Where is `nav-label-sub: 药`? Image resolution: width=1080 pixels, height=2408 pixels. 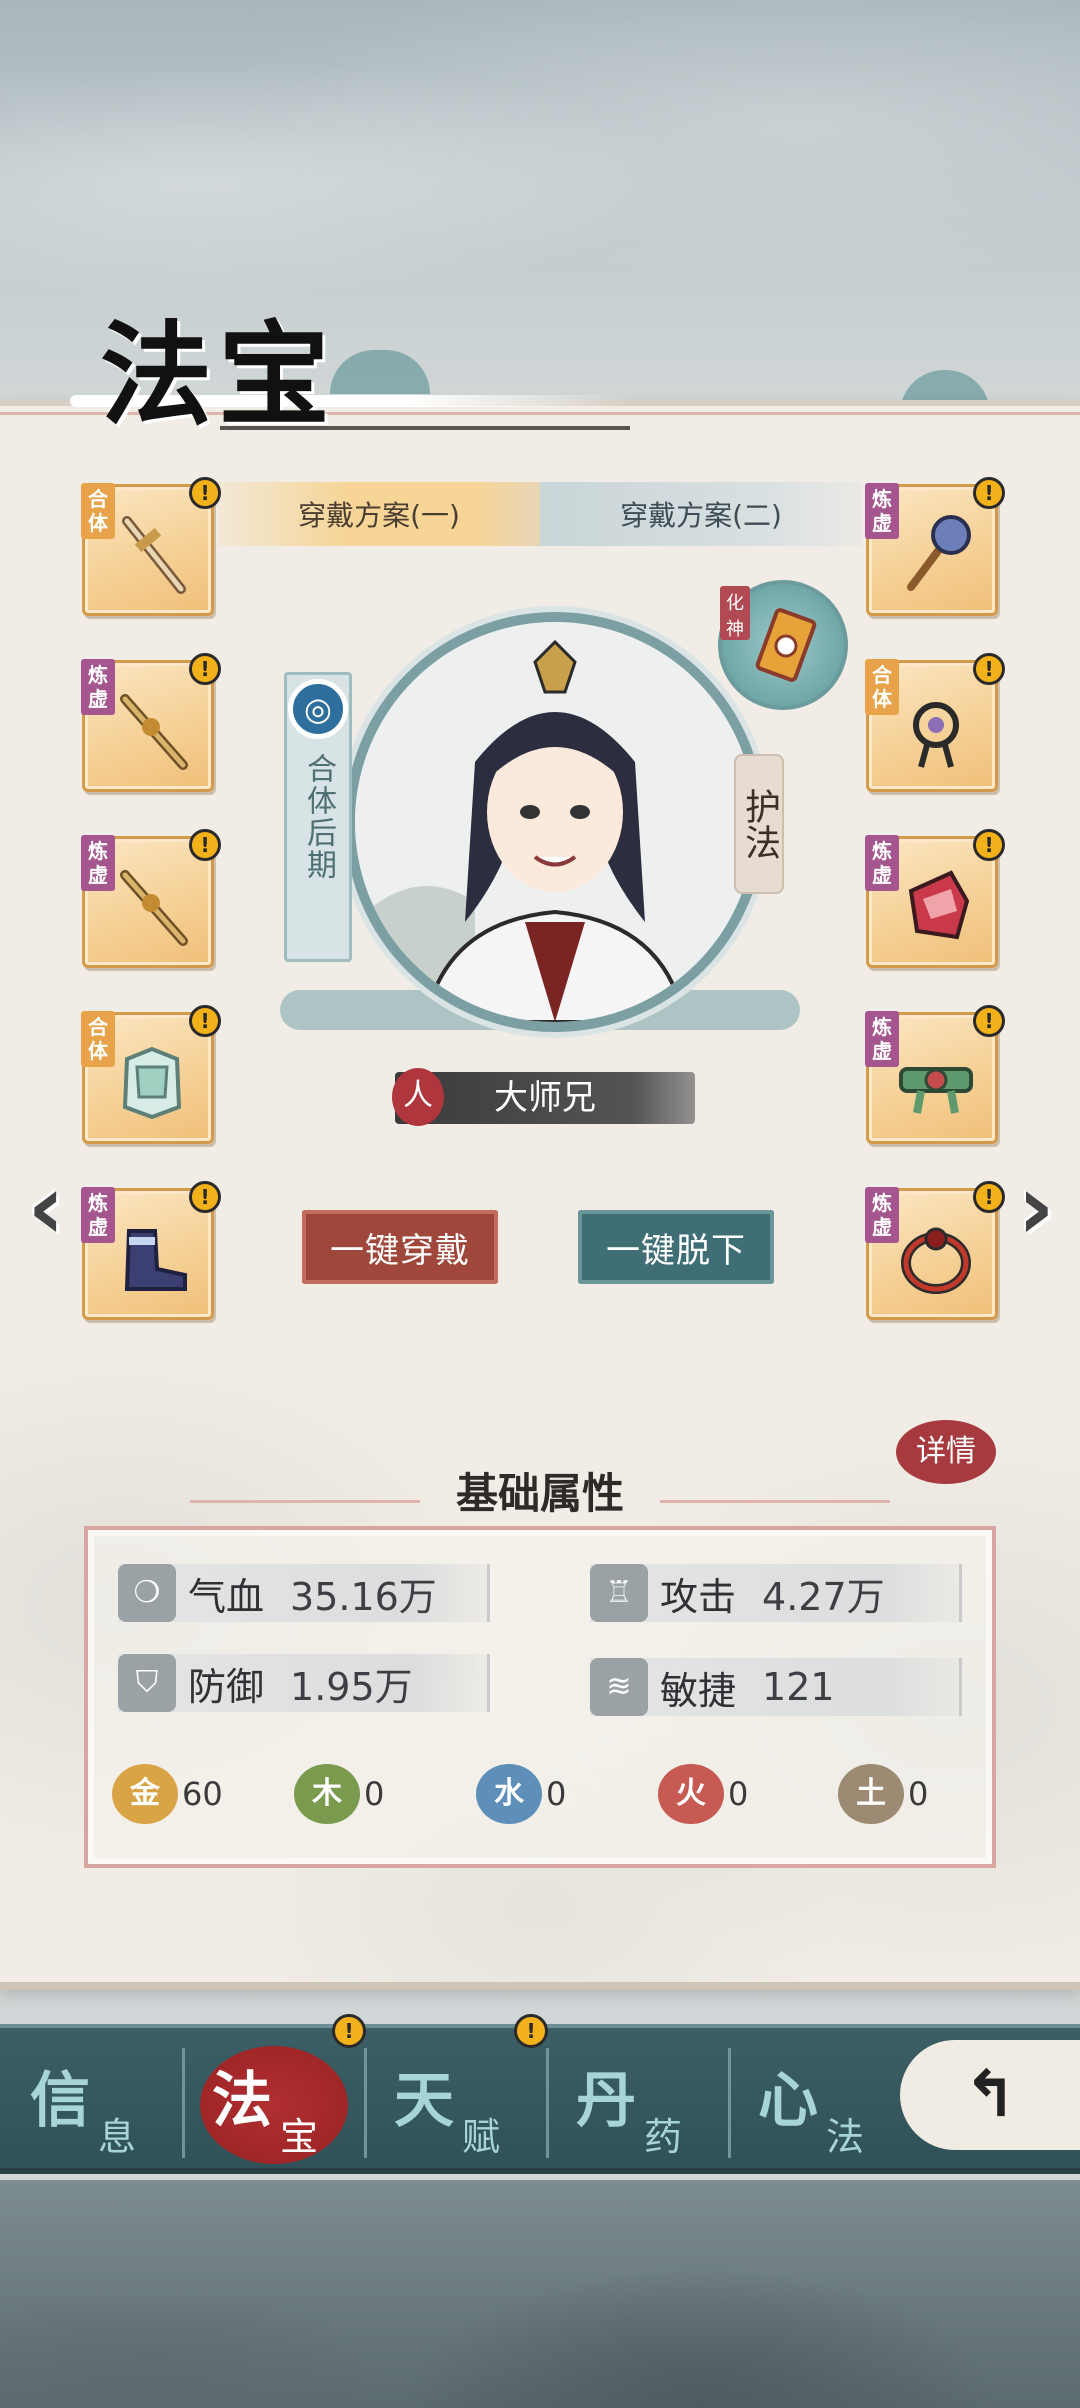 nav-label-sub: 药 is located at coordinates (663, 2137).